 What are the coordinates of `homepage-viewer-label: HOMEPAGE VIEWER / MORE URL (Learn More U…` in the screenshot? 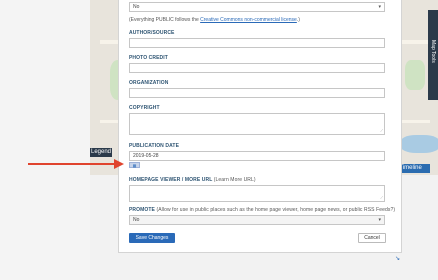 It's located at (192, 180).